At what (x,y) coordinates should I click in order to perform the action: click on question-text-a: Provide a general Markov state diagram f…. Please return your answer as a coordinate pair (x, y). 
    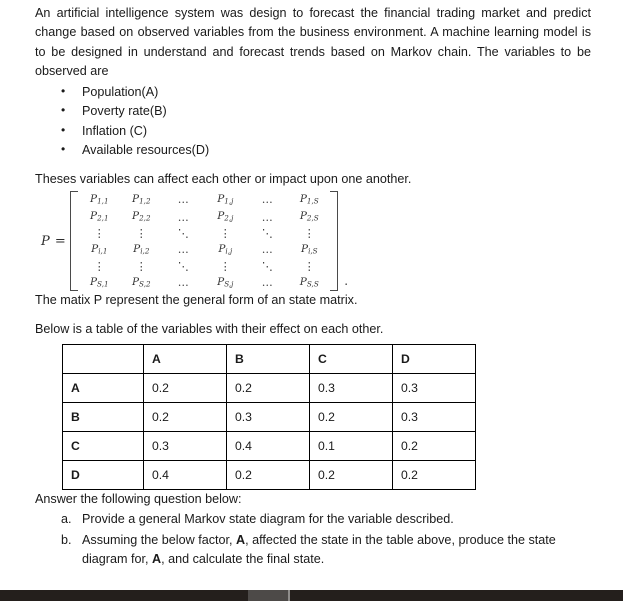
    Looking at the image, I should click on (268, 519).